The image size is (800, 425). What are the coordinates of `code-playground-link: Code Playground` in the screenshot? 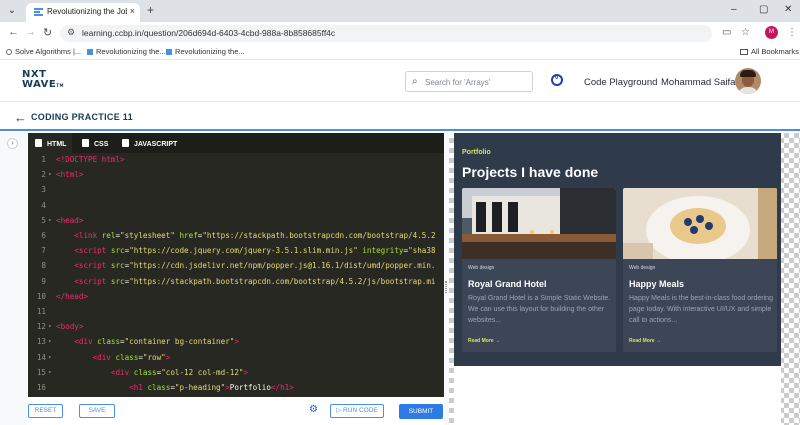 It's located at (620, 82).